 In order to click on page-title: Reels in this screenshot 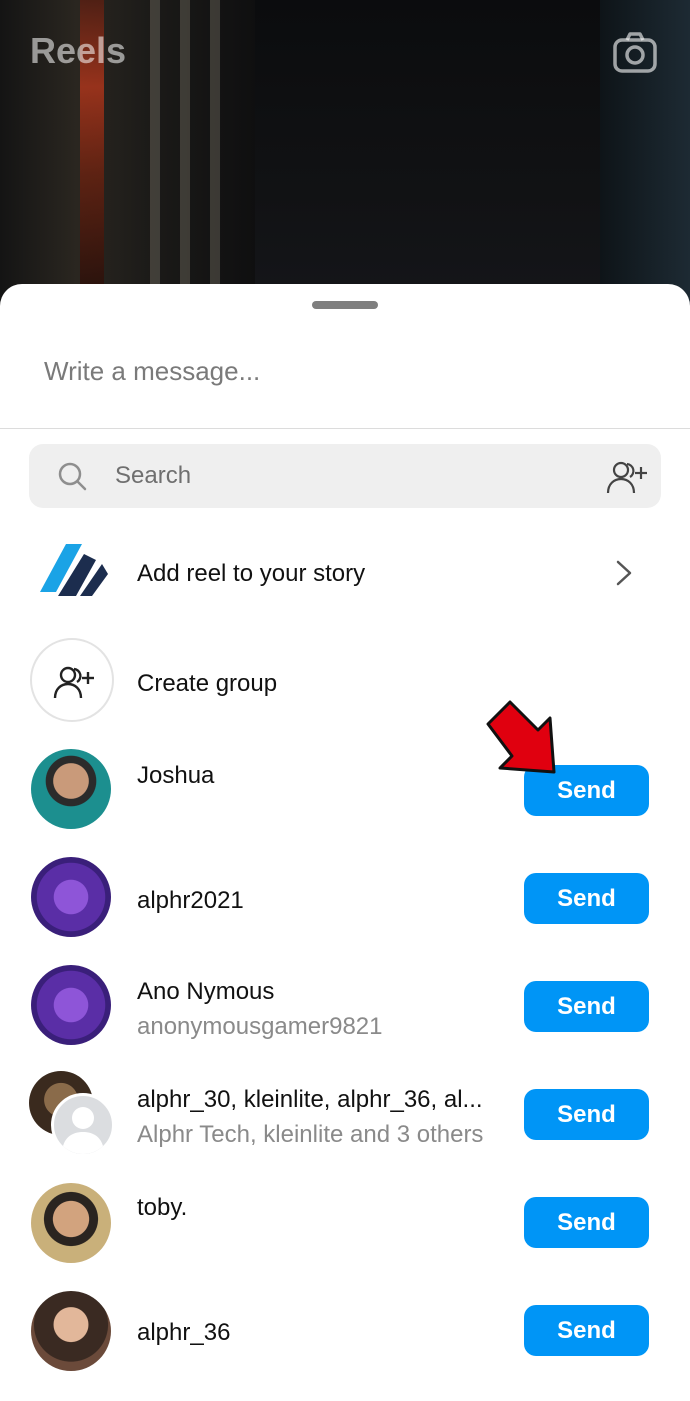, I will do `click(78, 50)`.